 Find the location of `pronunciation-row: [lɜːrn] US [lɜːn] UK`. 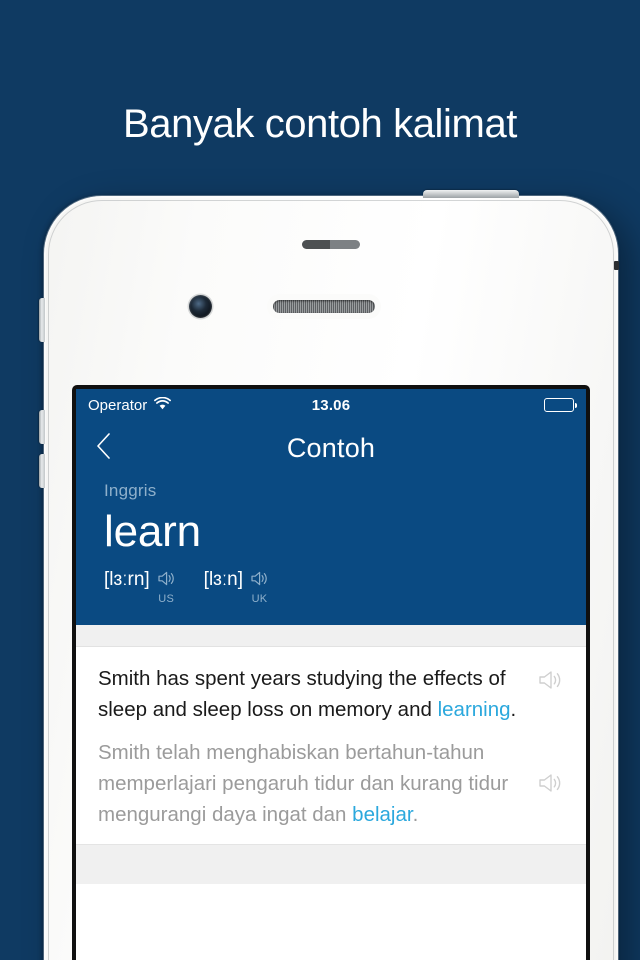

pronunciation-row: [lɜːrn] US [lɜːn] UK is located at coordinates (331, 587).